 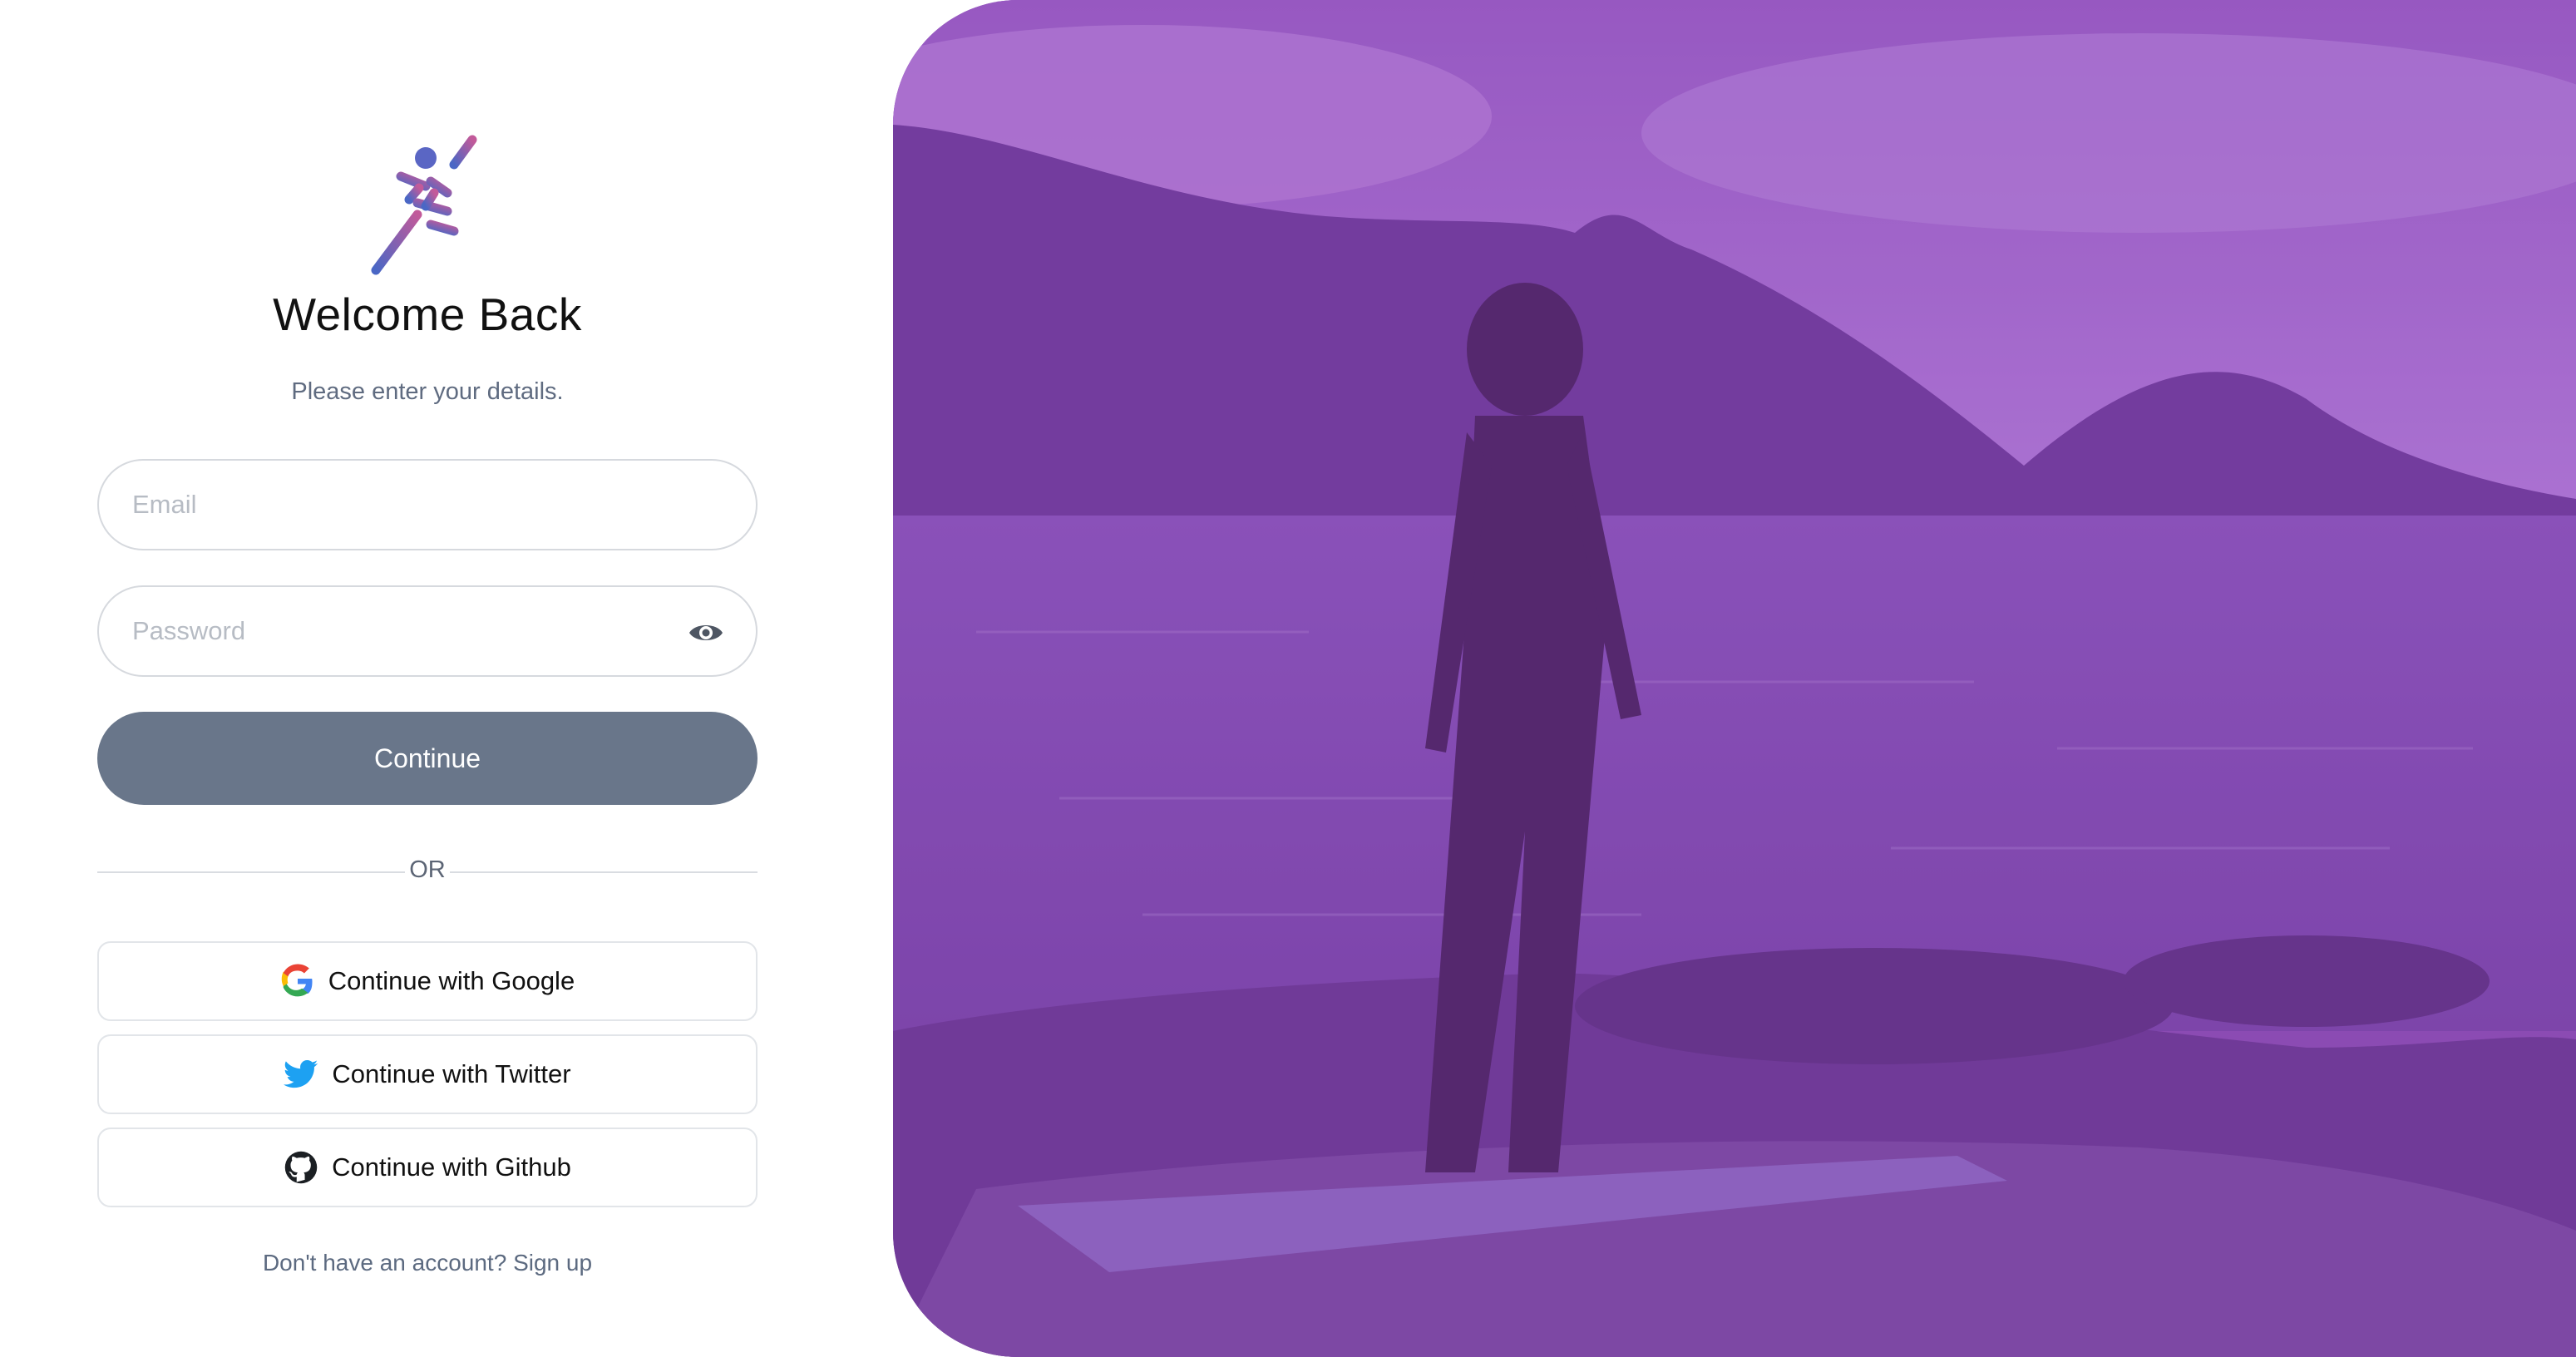 What do you see at coordinates (424, 205) in the screenshot?
I see `runner-logo-icon` at bounding box center [424, 205].